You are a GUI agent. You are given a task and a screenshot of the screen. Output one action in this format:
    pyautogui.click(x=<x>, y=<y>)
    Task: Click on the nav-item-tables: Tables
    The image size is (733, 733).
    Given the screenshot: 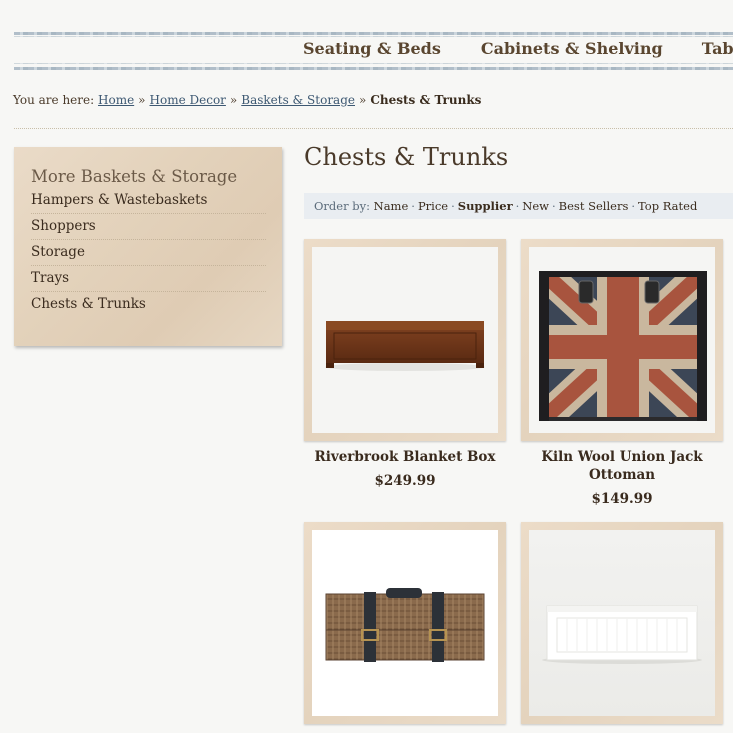 What is the action you would take?
    pyautogui.click(x=717, y=48)
    